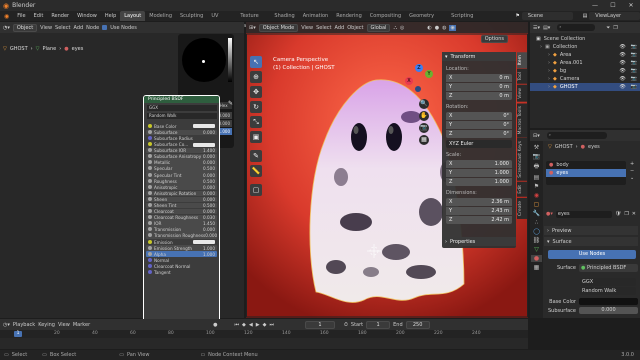 The width and height of the screenshot is (640, 360). Describe the element at coordinates (6, 325) in the screenshot. I see `editor-type-icon: ◷▾` at that location.